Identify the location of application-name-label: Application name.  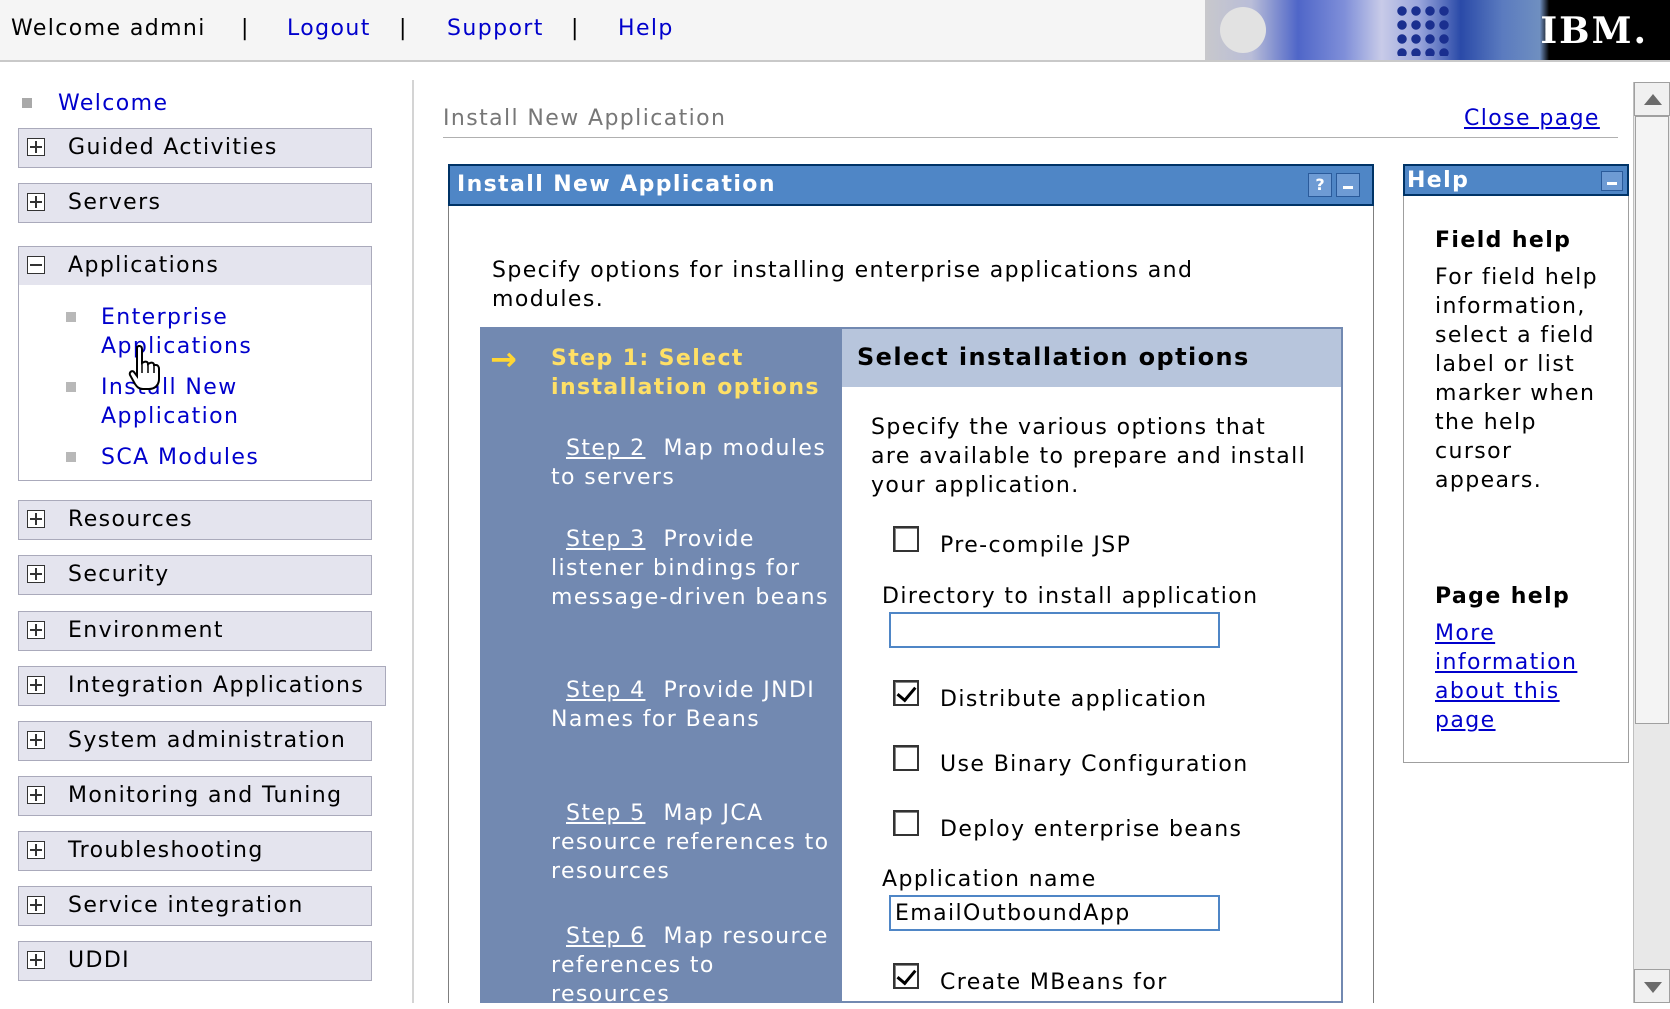
(989, 879).